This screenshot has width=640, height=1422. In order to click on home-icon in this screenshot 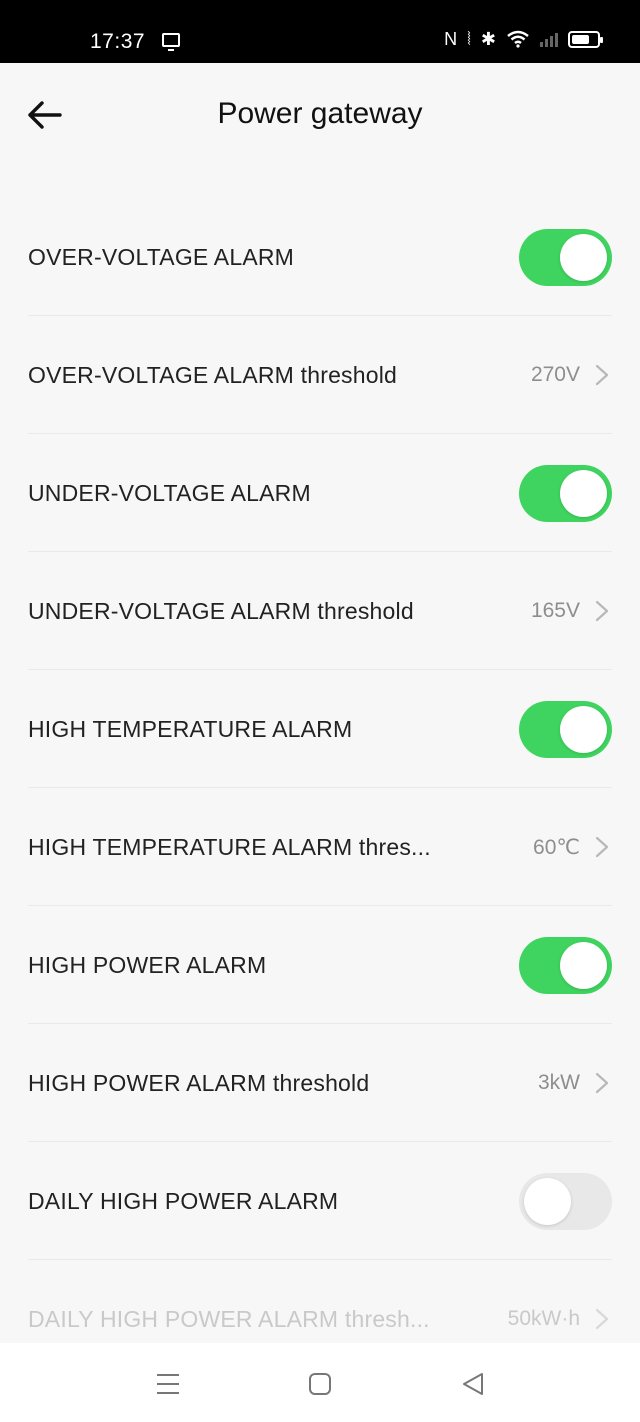, I will do `click(320, 1384)`.